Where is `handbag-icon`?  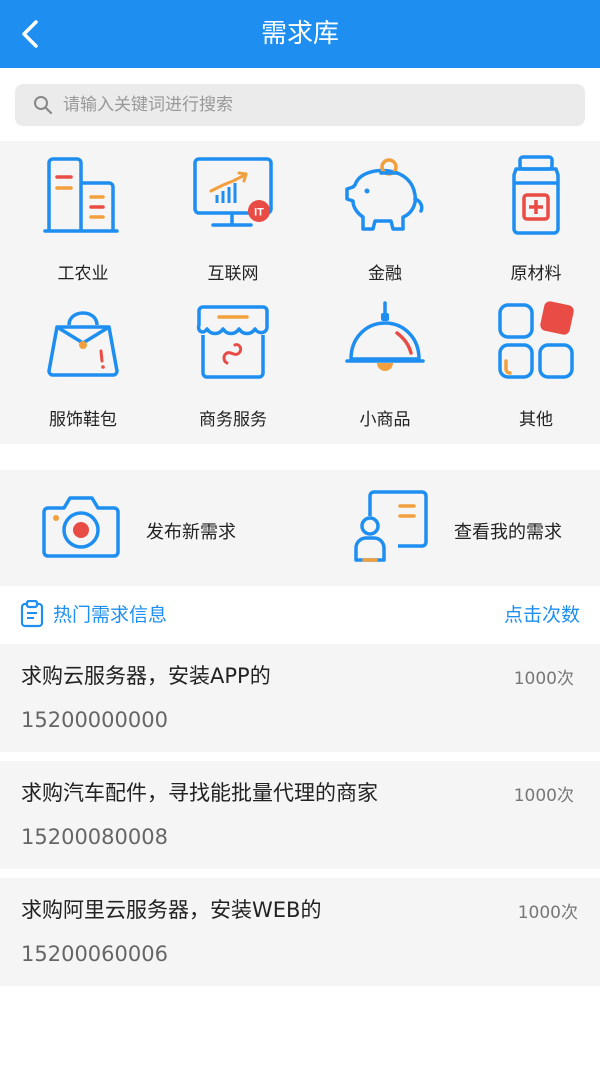
handbag-icon is located at coordinates (83, 344).